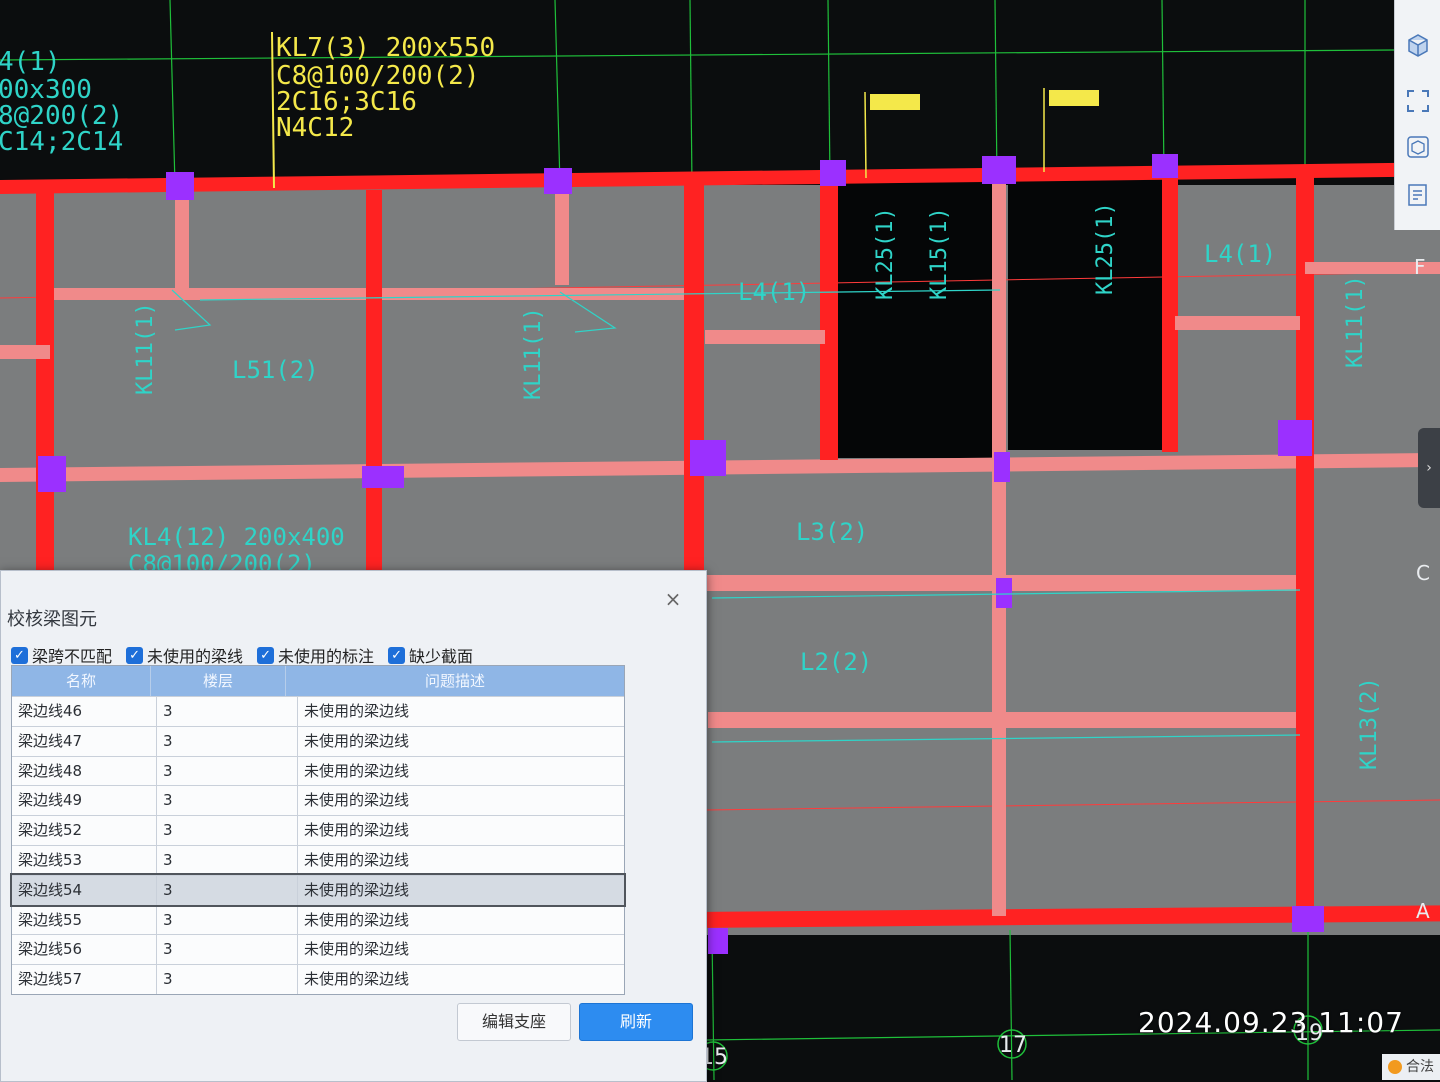 The height and width of the screenshot is (1082, 1440). Describe the element at coordinates (1395, 1067) in the screenshot. I see `warning-icon` at that location.